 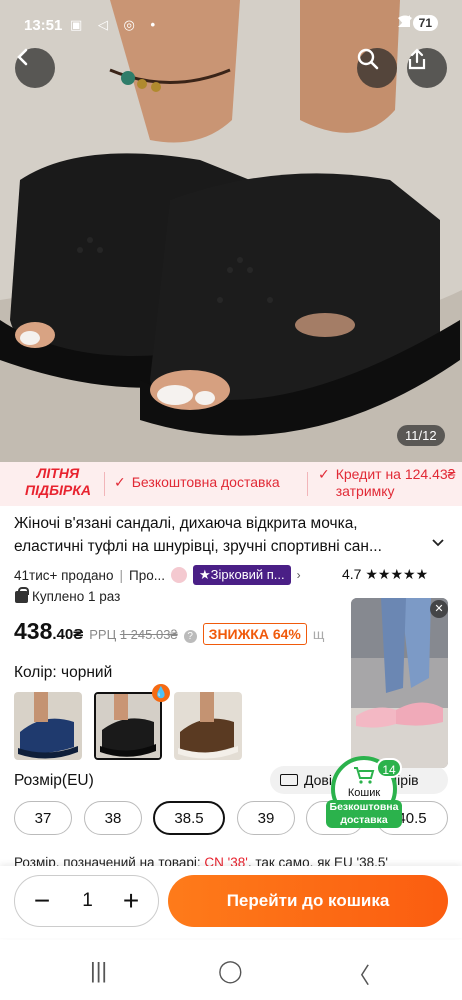 What do you see at coordinates (76, 596) in the screenshot?
I see `bought-text: Куплено 1 раз` at bounding box center [76, 596].